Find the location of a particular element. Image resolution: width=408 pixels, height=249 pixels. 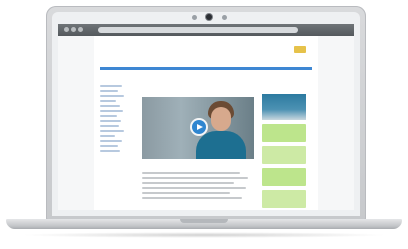

browser-chrome is located at coordinates (206, 30).